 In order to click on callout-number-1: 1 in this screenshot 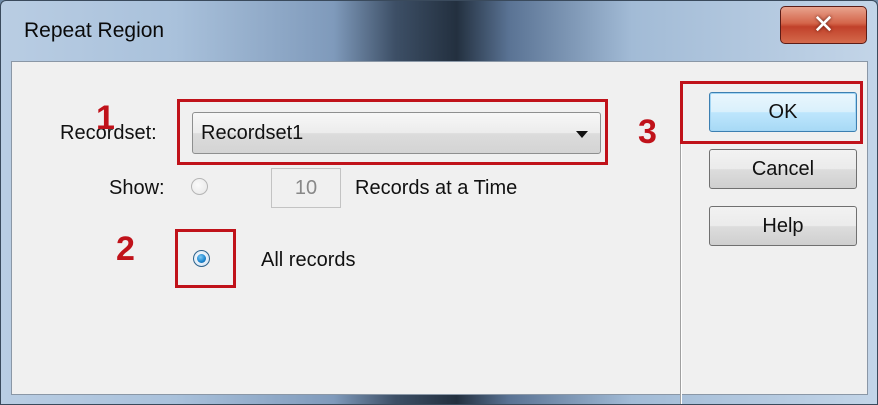, I will do `click(105, 118)`.